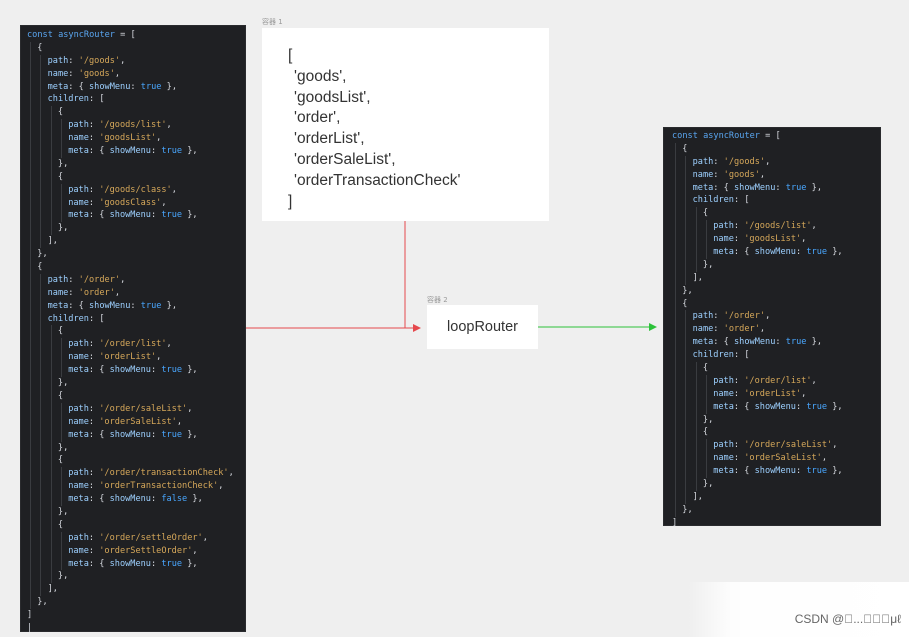 The image size is (909, 637). Describe the element at coordinates (847, 619) in the screenshot. I see `csdn-watermark: CSDN @ ...   μℓ` at that location.